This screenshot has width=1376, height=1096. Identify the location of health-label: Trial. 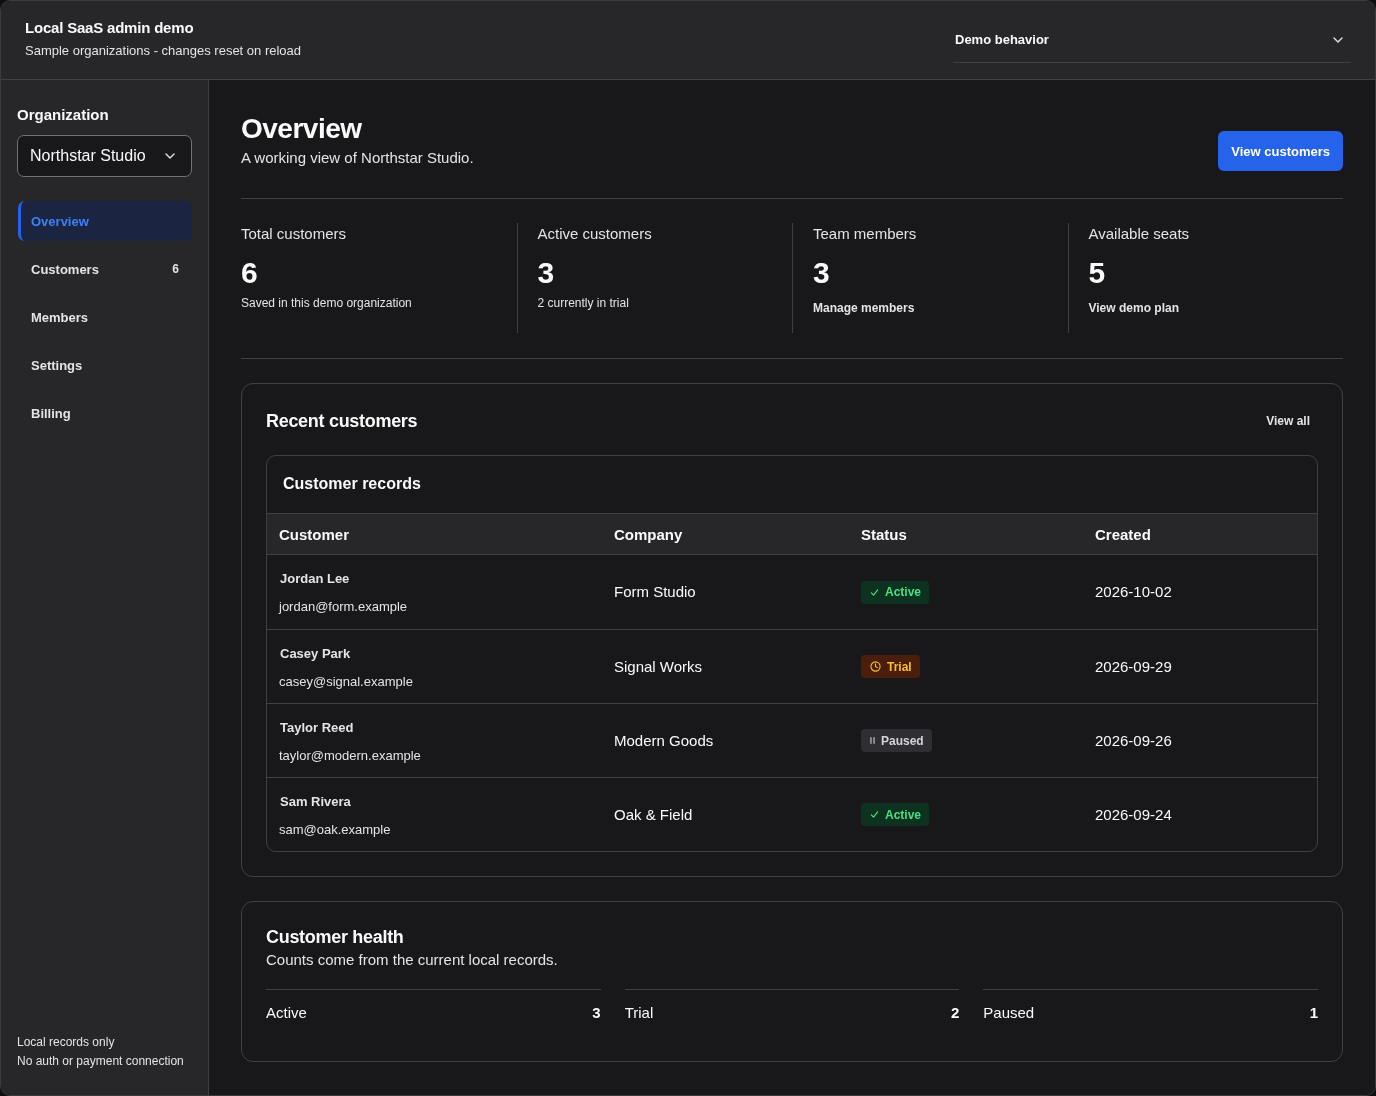
(639, 1013).